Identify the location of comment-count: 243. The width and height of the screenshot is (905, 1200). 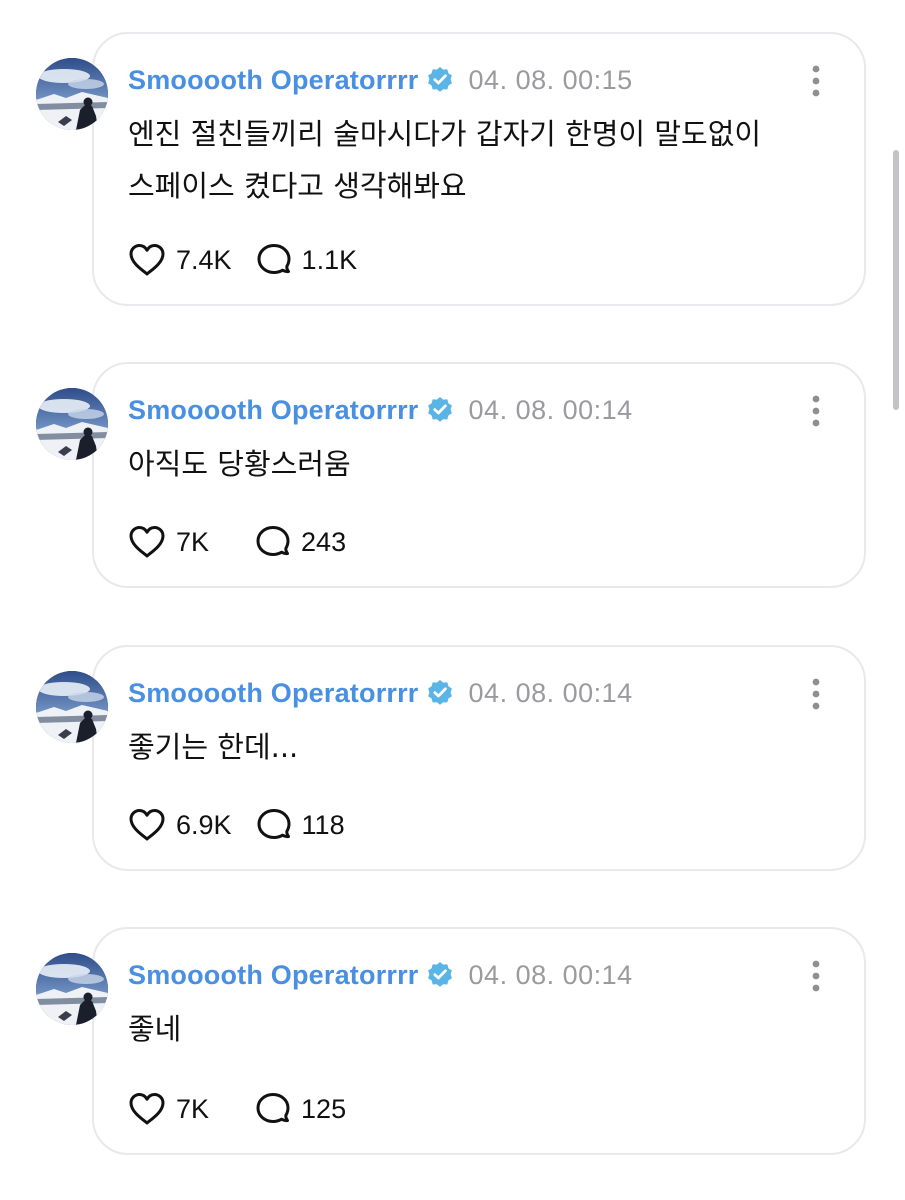
(324, 541).